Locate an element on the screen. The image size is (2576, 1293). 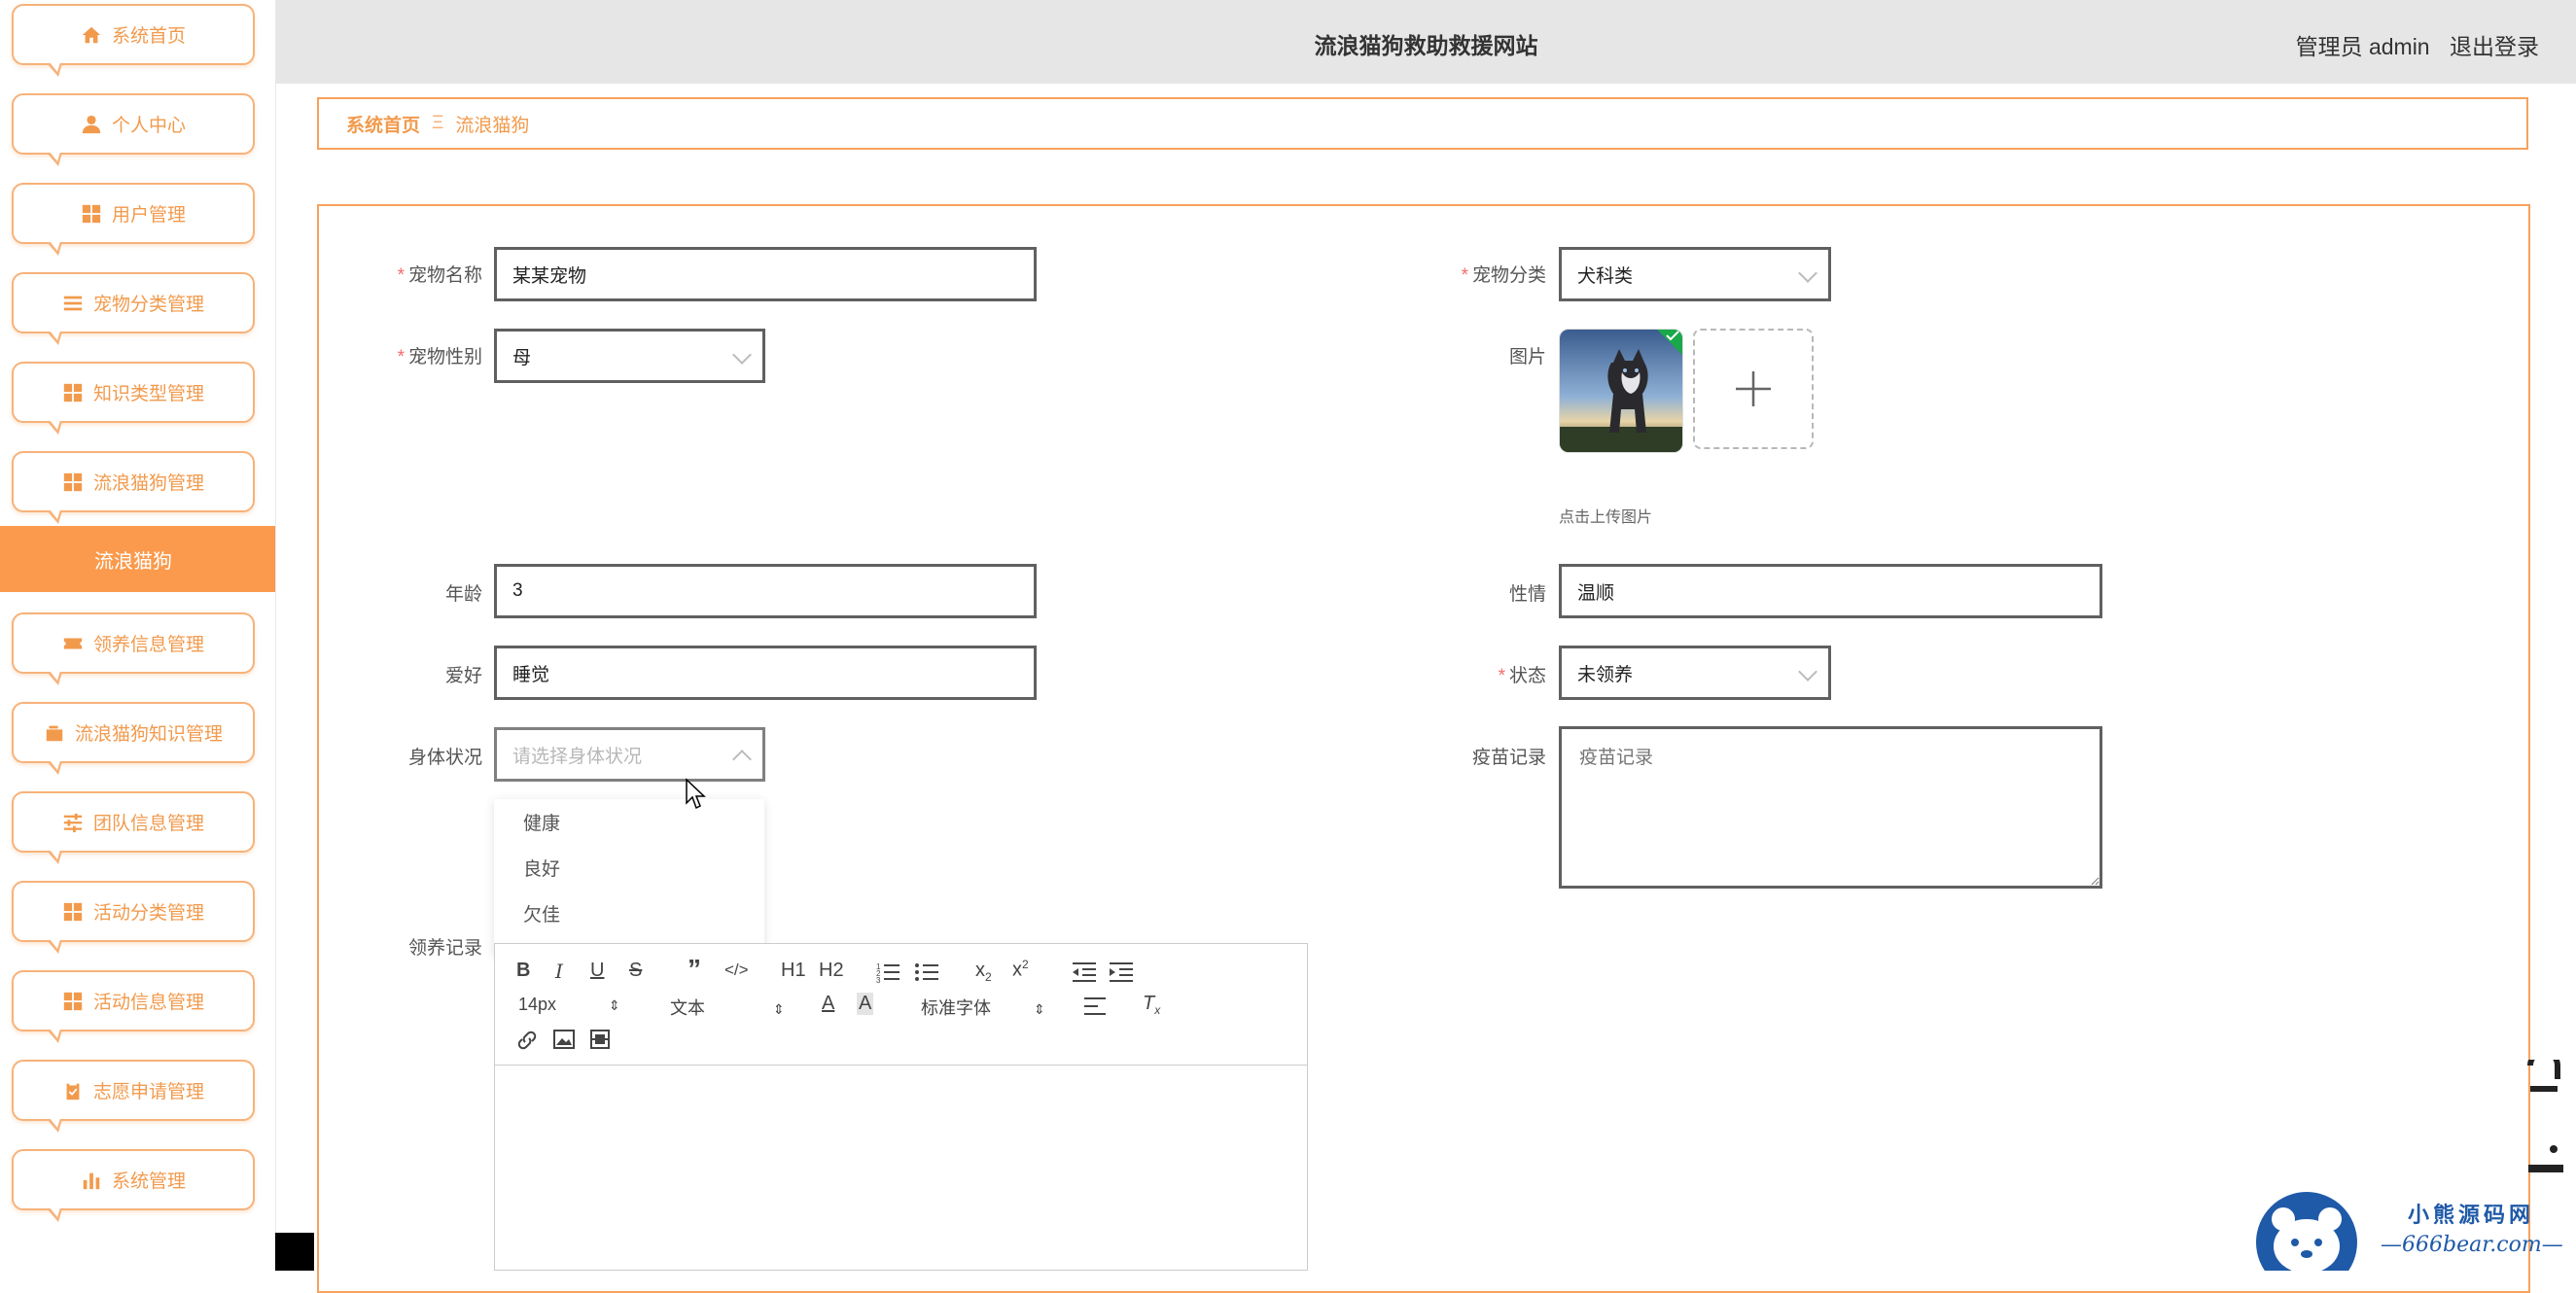
logout-link: 退出登录 is located at coordinates (2494, 46).